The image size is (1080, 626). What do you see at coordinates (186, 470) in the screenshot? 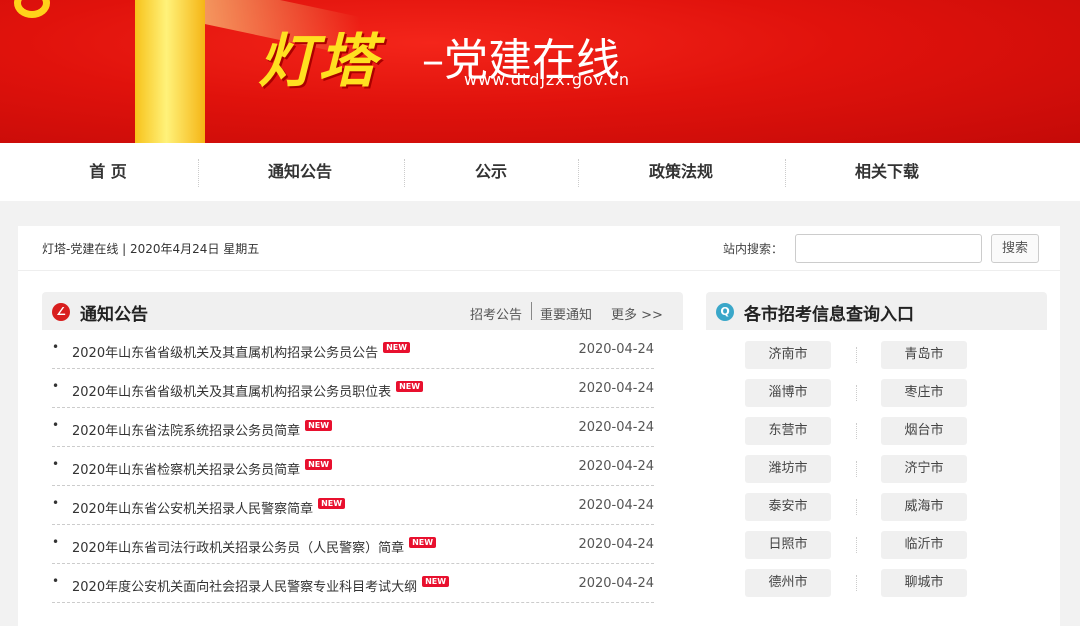
I see `notice-title-text: 2020年山东省检察机关招录公务员简章` at bounding box center [186, 470].